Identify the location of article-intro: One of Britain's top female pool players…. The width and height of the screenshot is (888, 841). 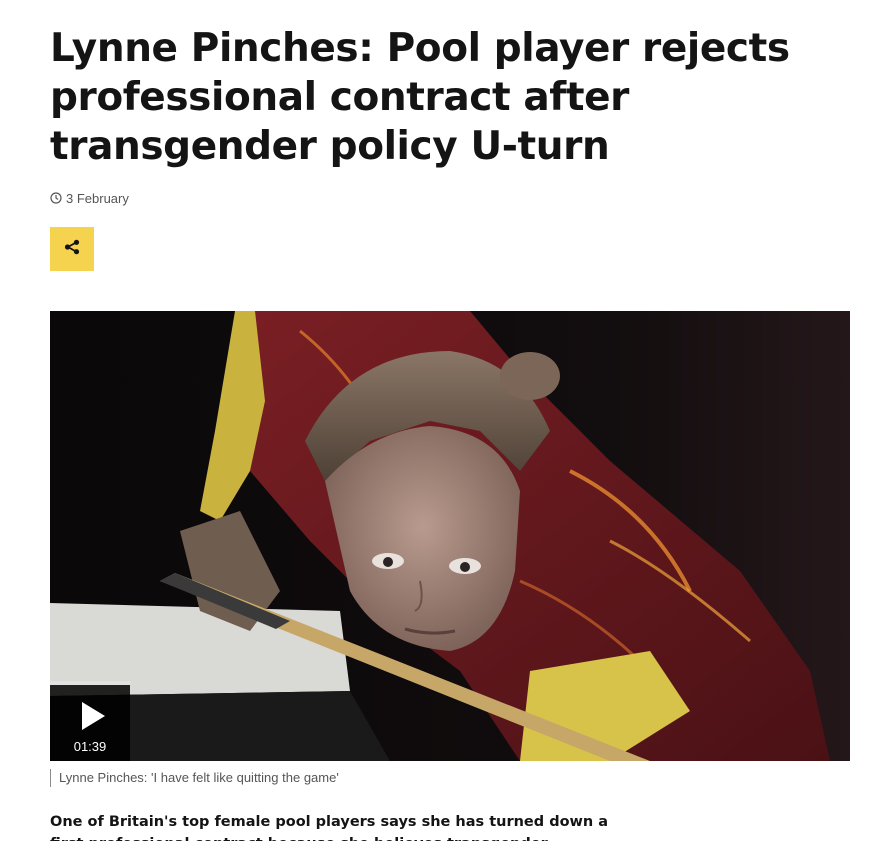
(329, 827).